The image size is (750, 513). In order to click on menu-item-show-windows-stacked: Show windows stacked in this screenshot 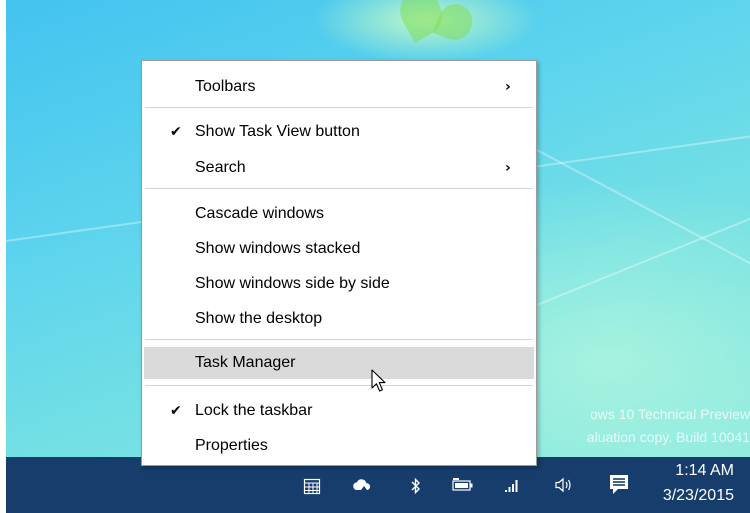, I will do `click(339, 249)`.